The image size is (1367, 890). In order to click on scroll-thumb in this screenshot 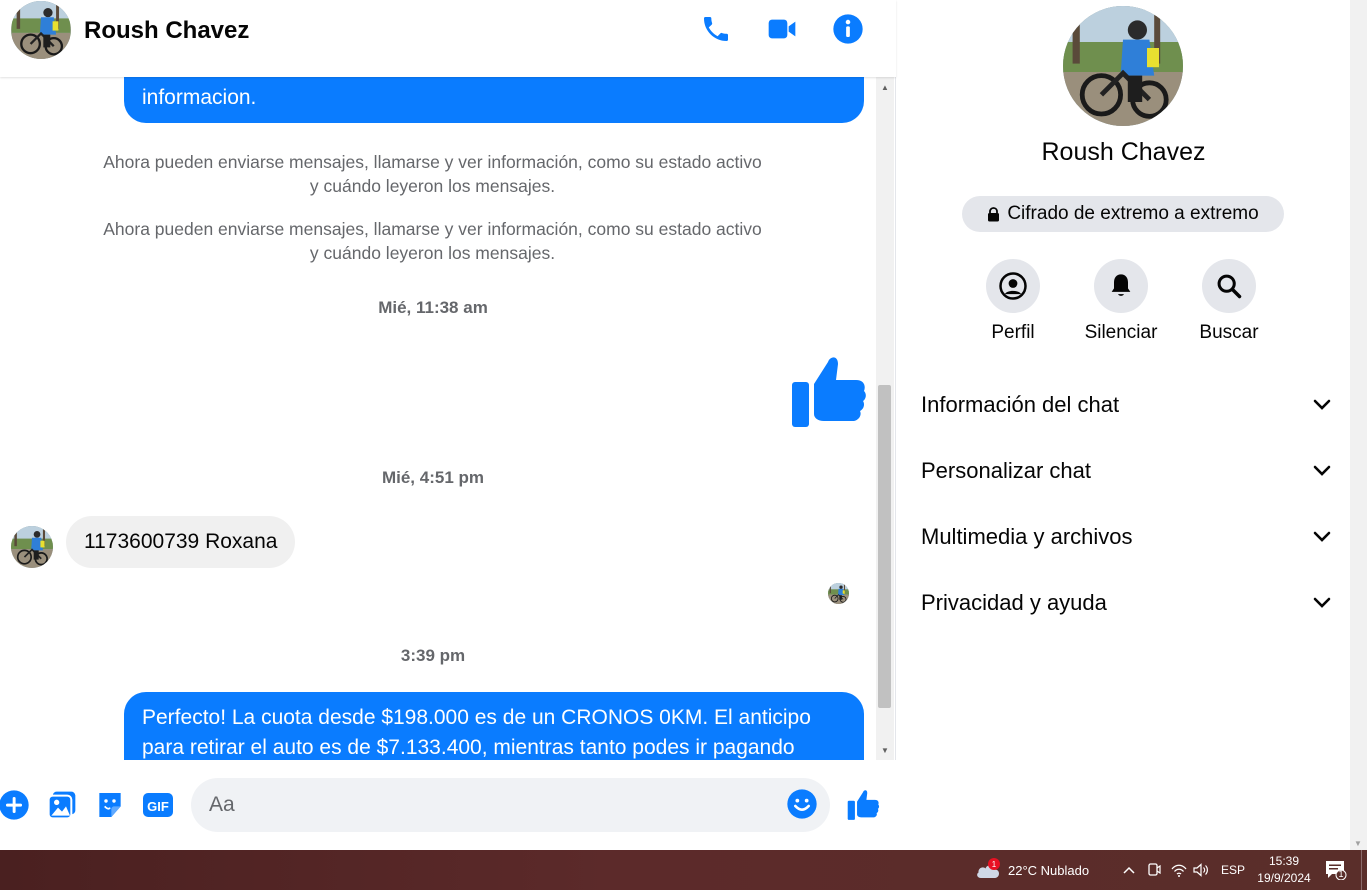, I will do `click(884, 546)`.